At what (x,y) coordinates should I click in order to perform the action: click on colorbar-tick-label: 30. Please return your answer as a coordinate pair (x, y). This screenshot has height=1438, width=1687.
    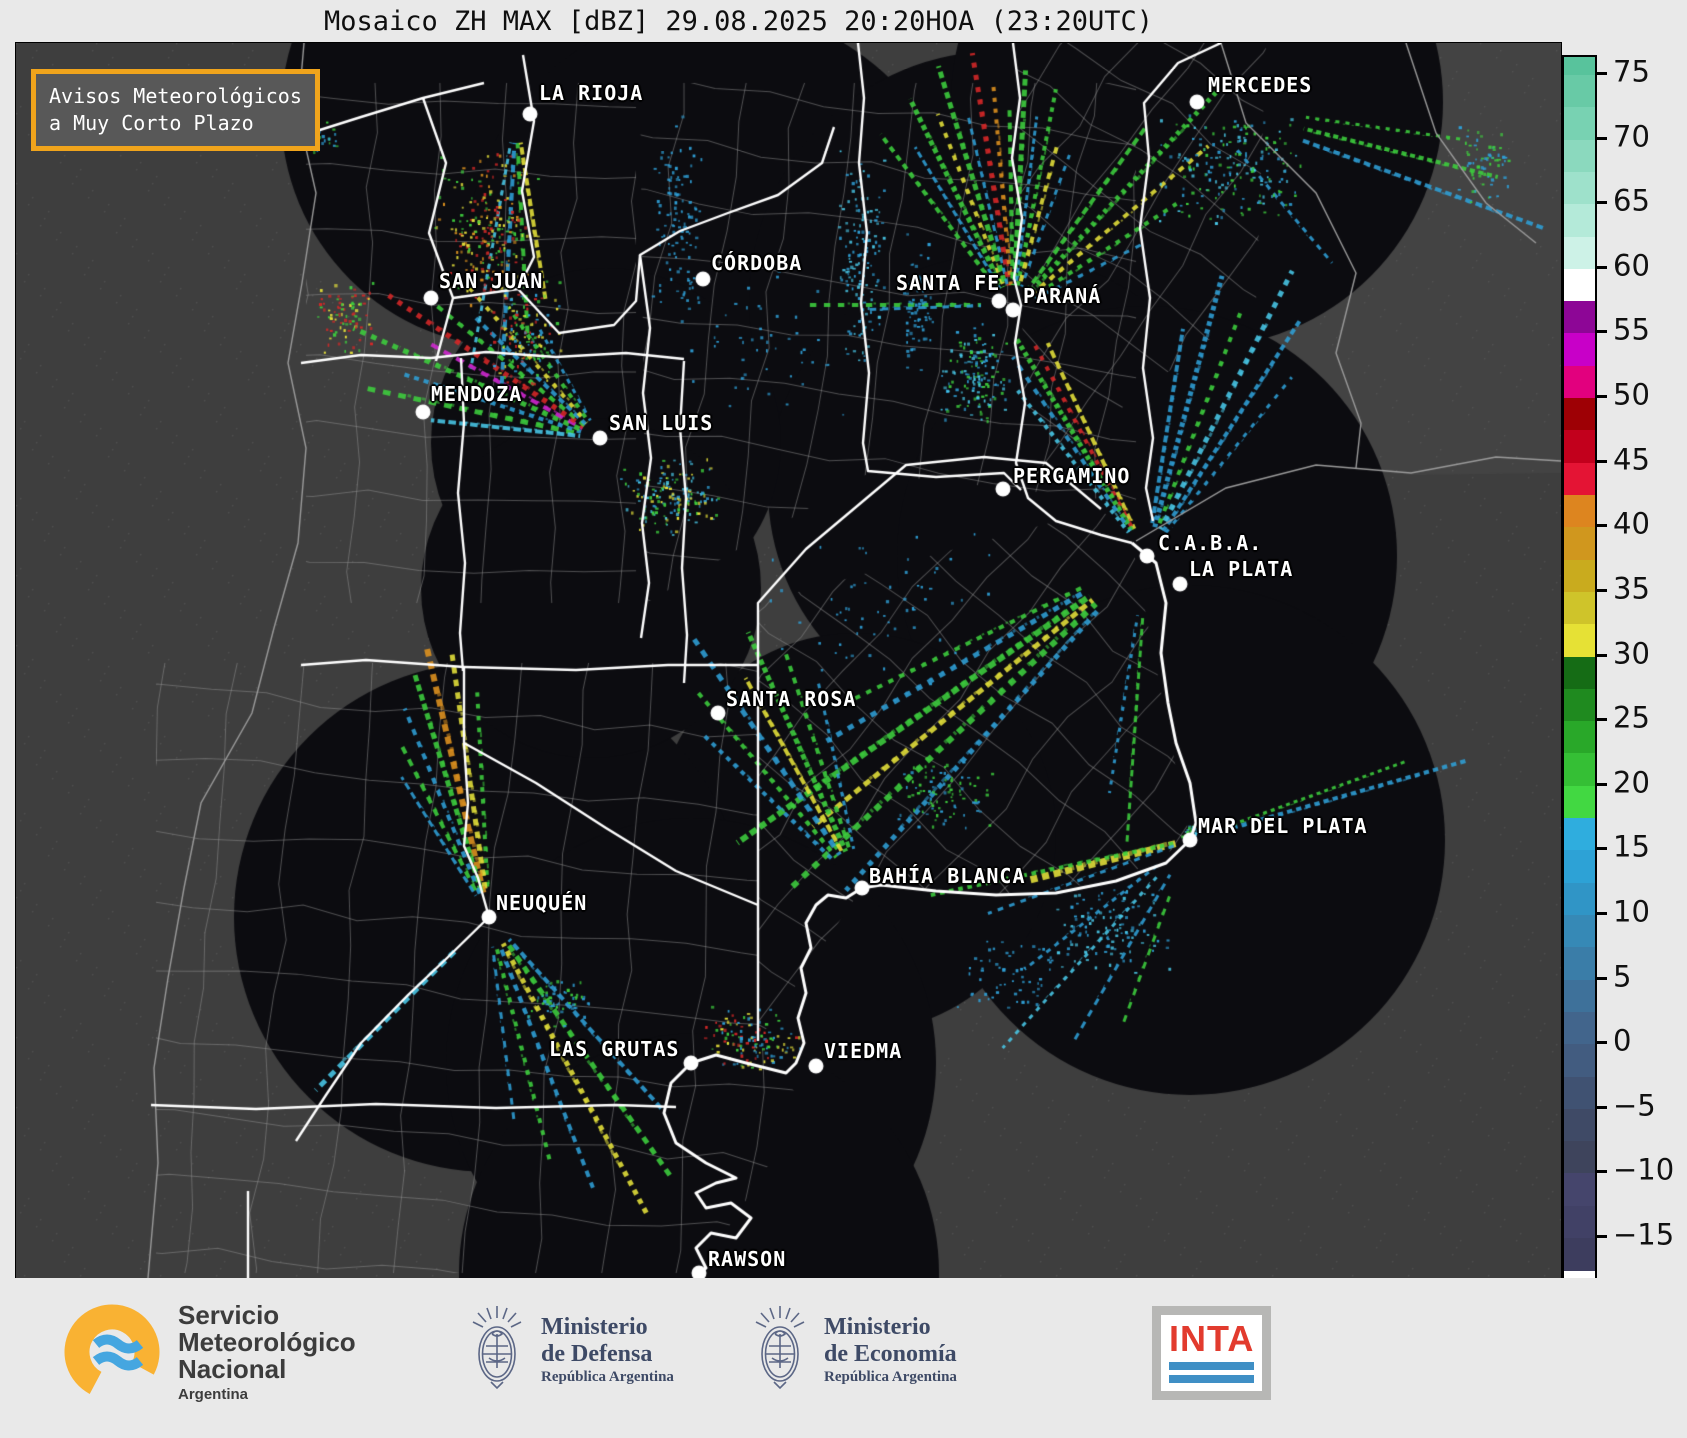
    Looking at the image, I should click on (1631, 653).